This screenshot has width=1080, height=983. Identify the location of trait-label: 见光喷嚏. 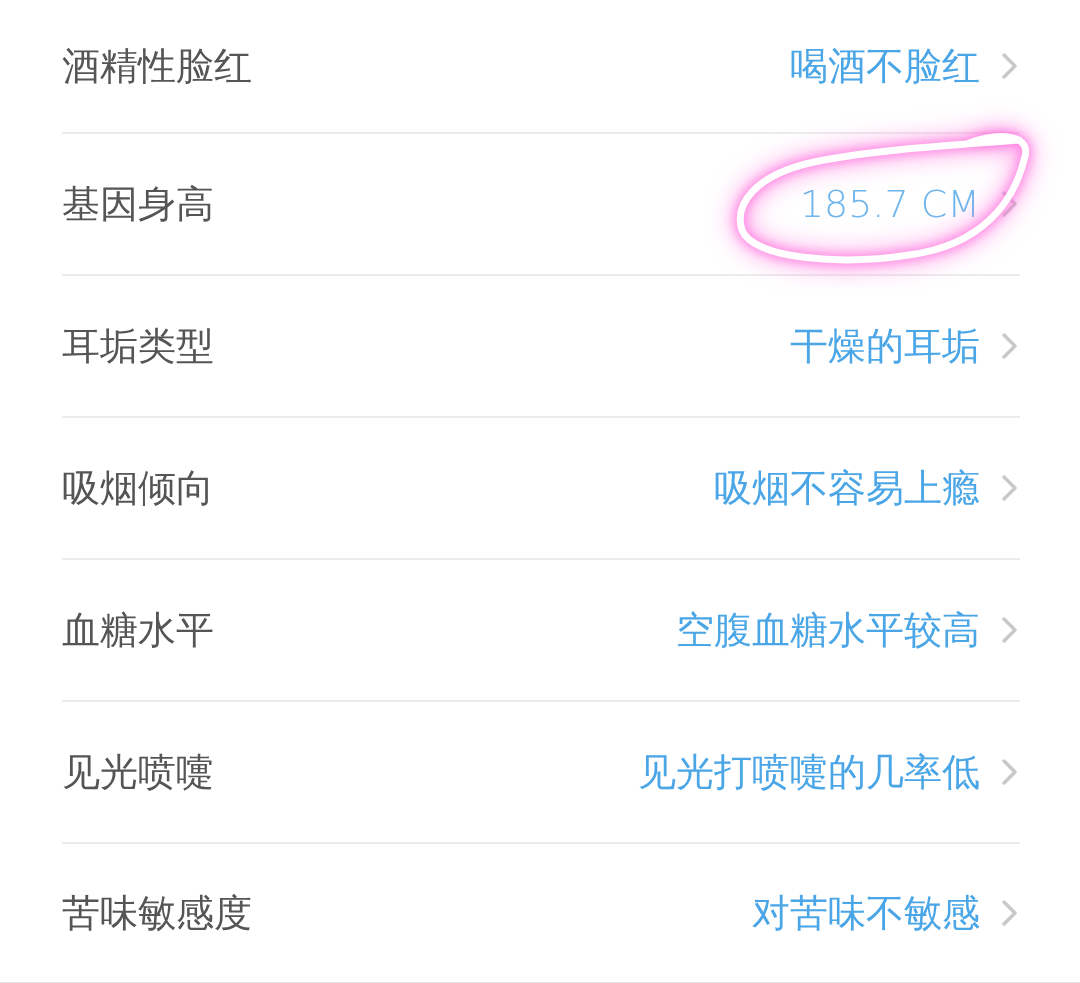
(138, 772).